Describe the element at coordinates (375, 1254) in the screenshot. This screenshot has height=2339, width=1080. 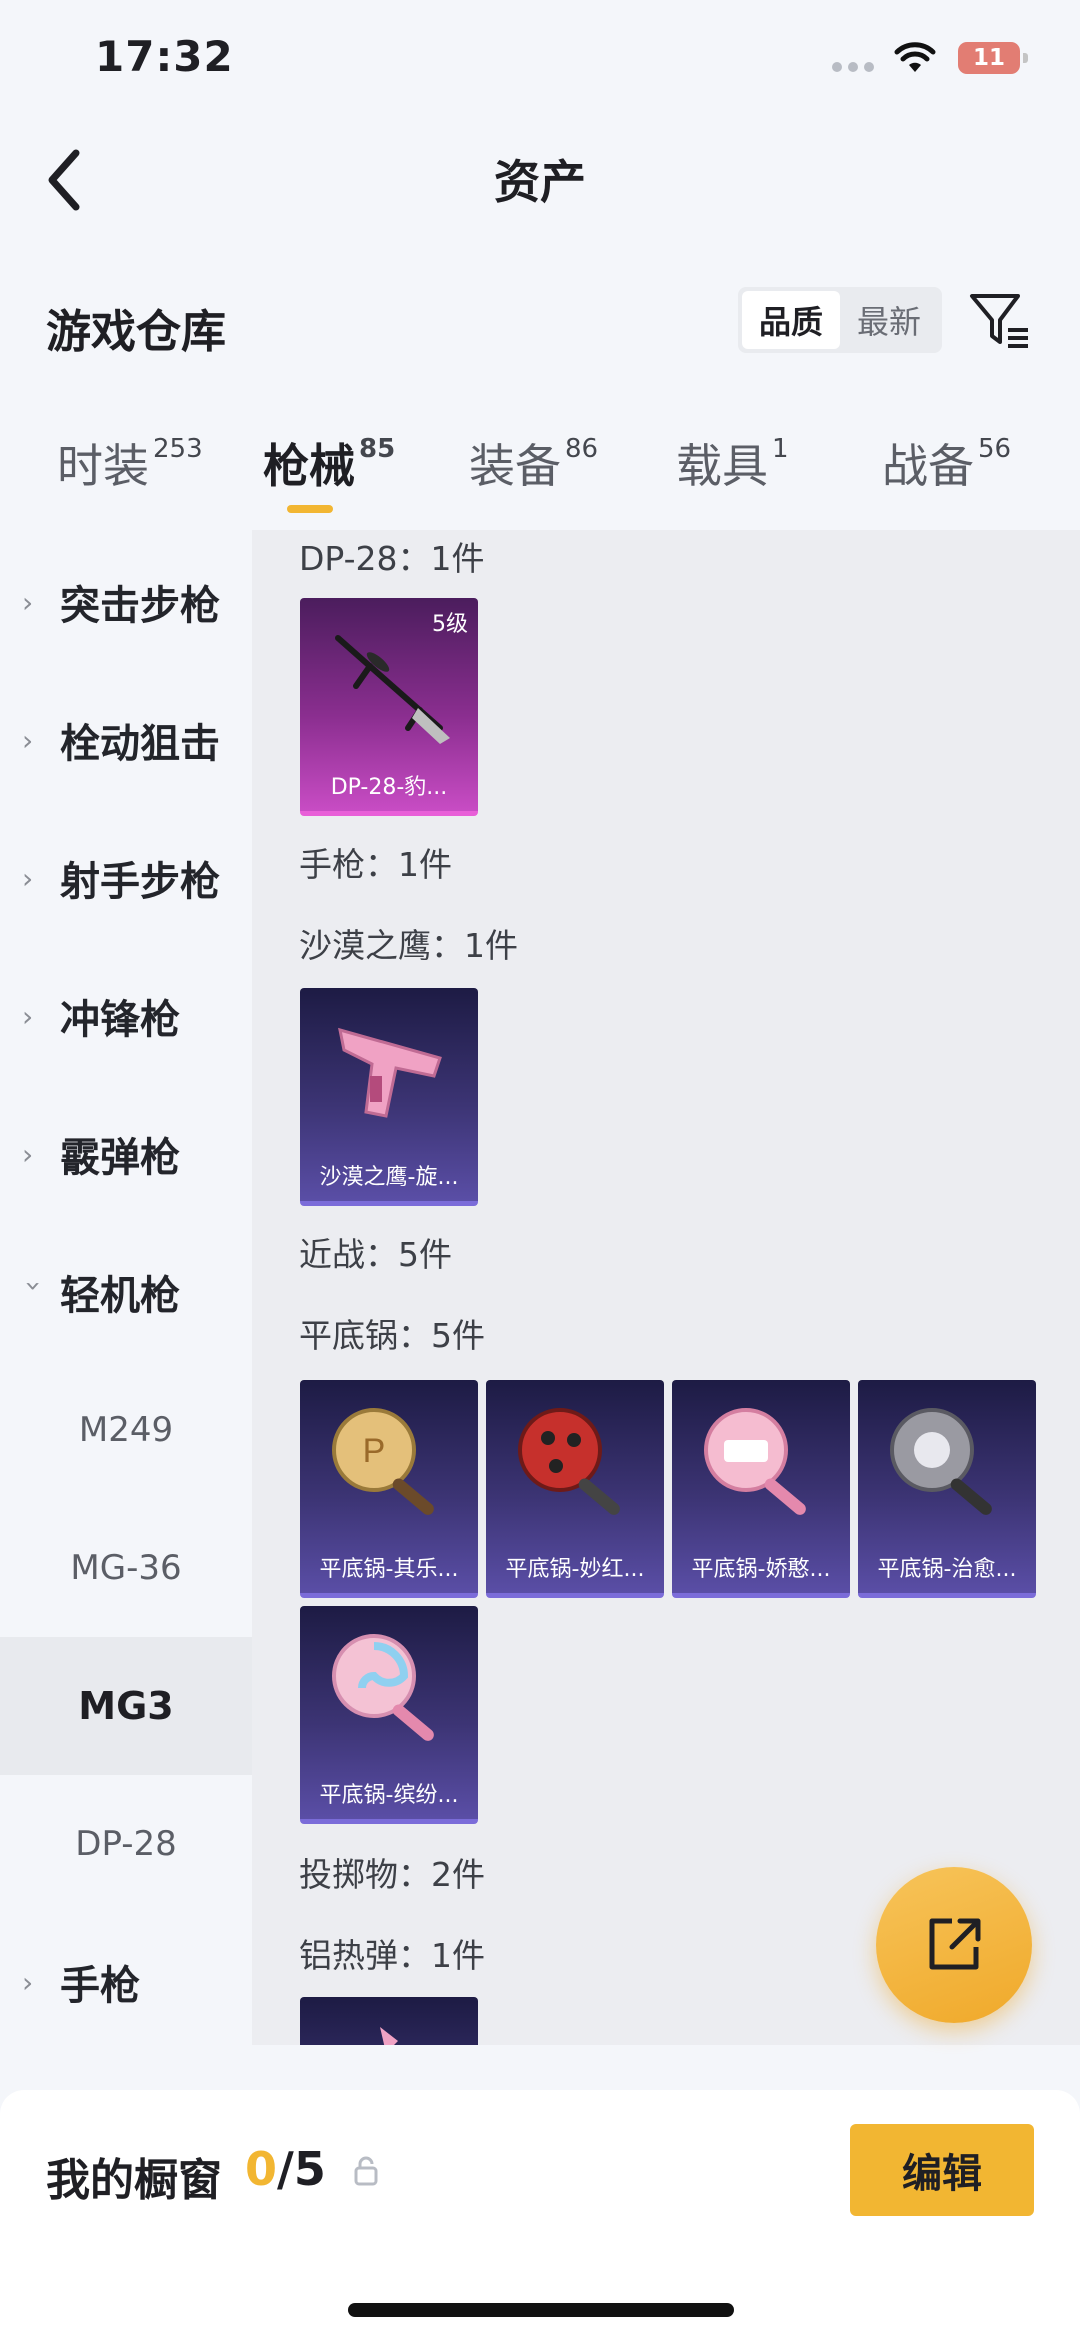
I see `group-label: 近战：5件` at that location.